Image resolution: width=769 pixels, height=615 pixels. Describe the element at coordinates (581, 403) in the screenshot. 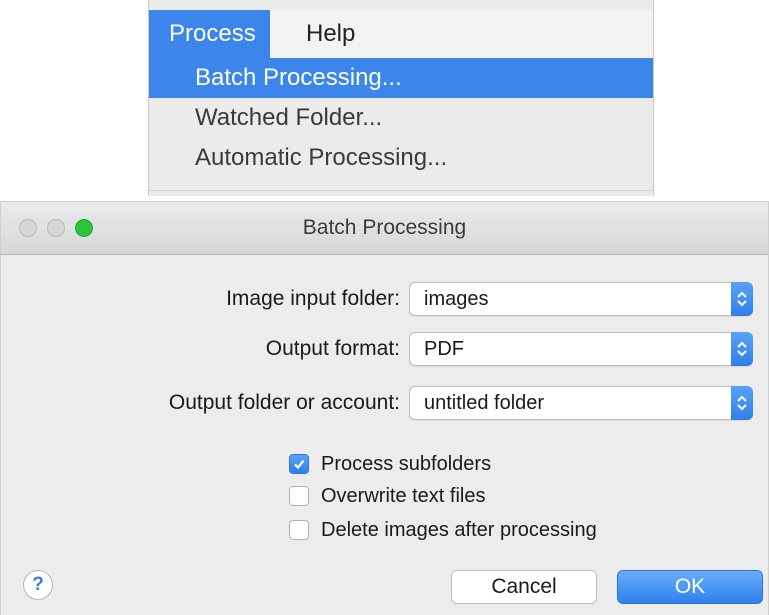

I see `output-folder-select: untitled folder` at that location.